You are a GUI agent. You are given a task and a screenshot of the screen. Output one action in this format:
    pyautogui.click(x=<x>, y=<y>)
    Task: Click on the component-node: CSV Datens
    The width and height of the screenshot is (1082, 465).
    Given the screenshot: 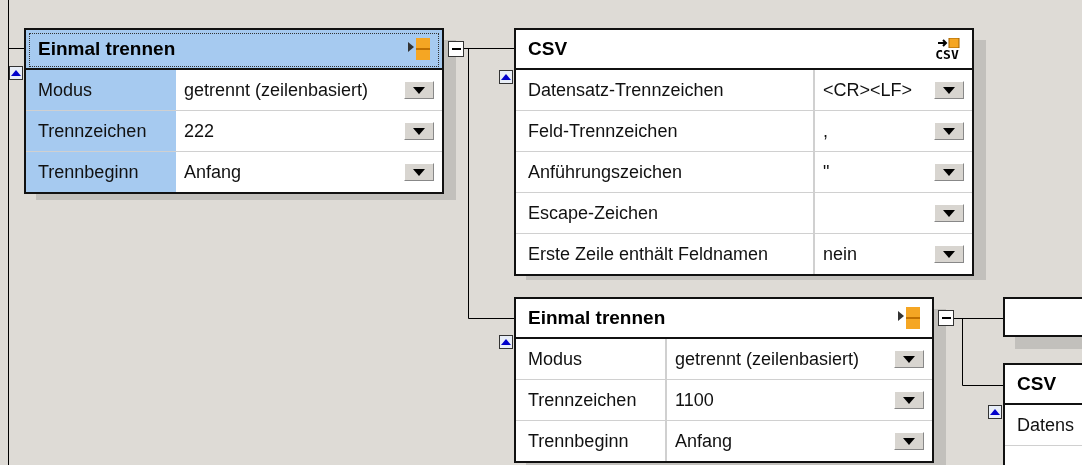 What is the action you would take?
    pyautogui.click(x=1042, y=414)
    